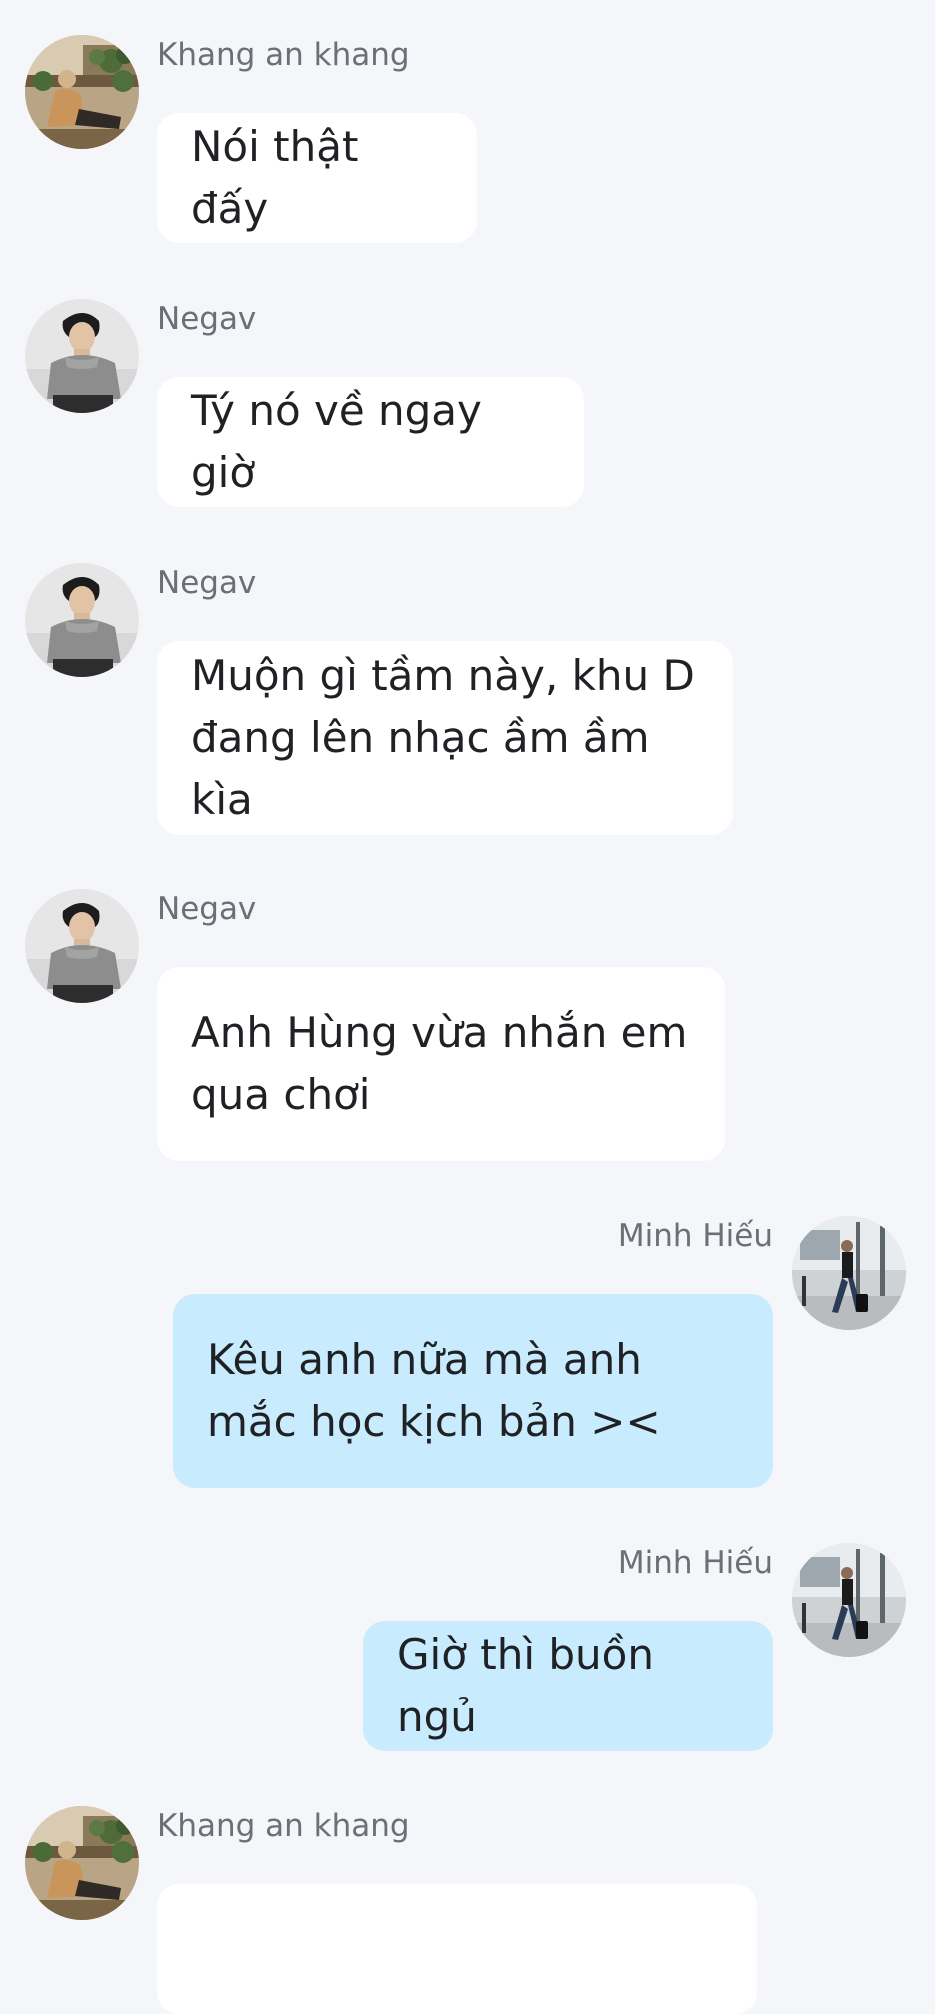 The image size is (935, 2014). I want to click on message-bubble: Kêu anh nữa mà anh mắc học kịch bản ><, so click(473, 1391).